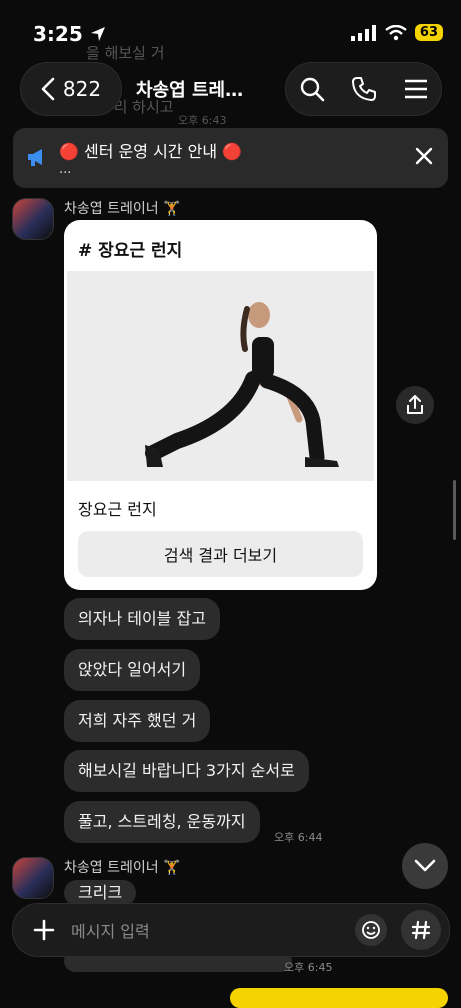 This screenshot has width=461, height=1008. What do you see at coordinates (416, 89) in the screenshot?
I see `menu-icon` at bounding box center [416, 89].